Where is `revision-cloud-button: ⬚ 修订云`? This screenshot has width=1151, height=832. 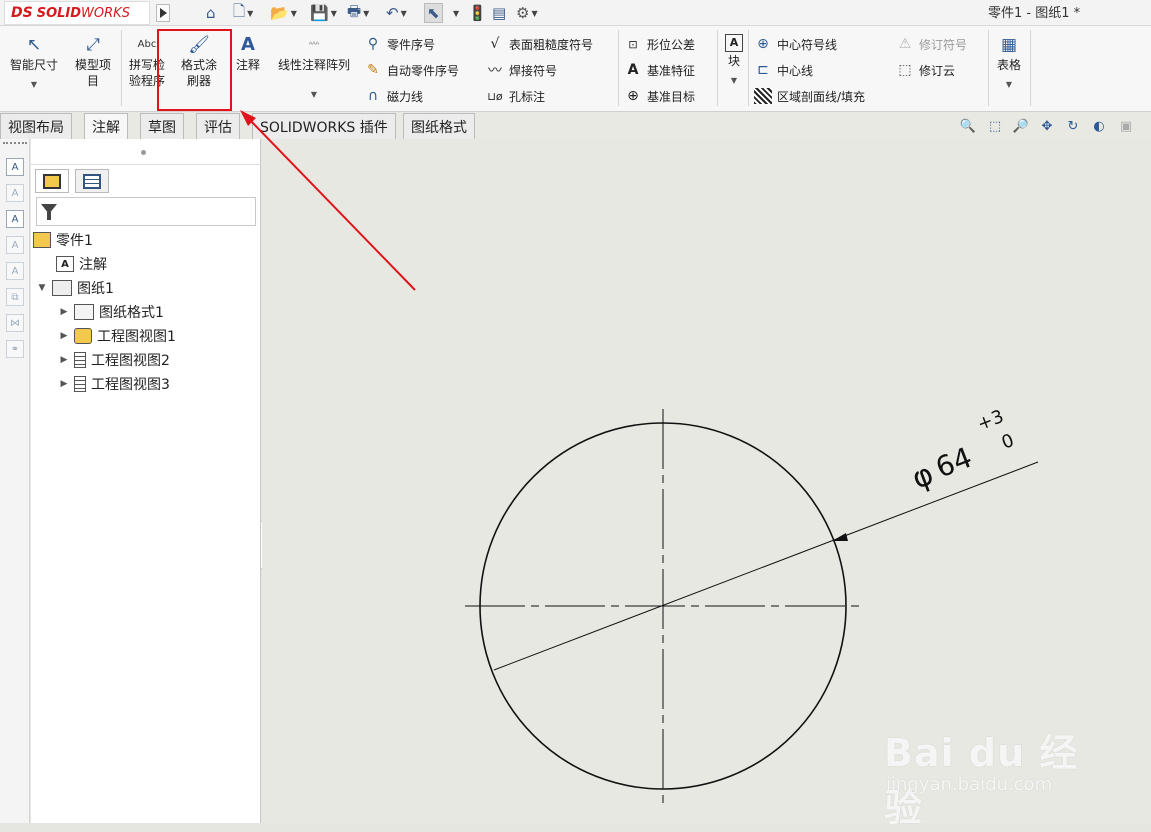 revision-cloud-button: ⬚ 修订云 is located at coordinates (925, 70).